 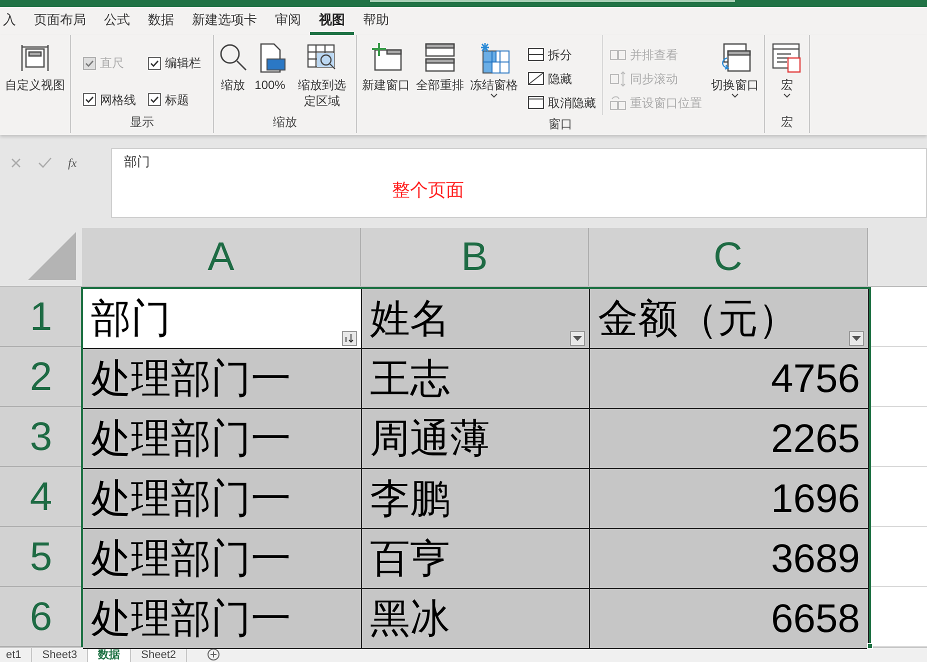 What do you see at coordinates (322, 73) in the screenshot?
I see `ribbon-button: 缩放到选定区域` at bounding box center [322, 73].